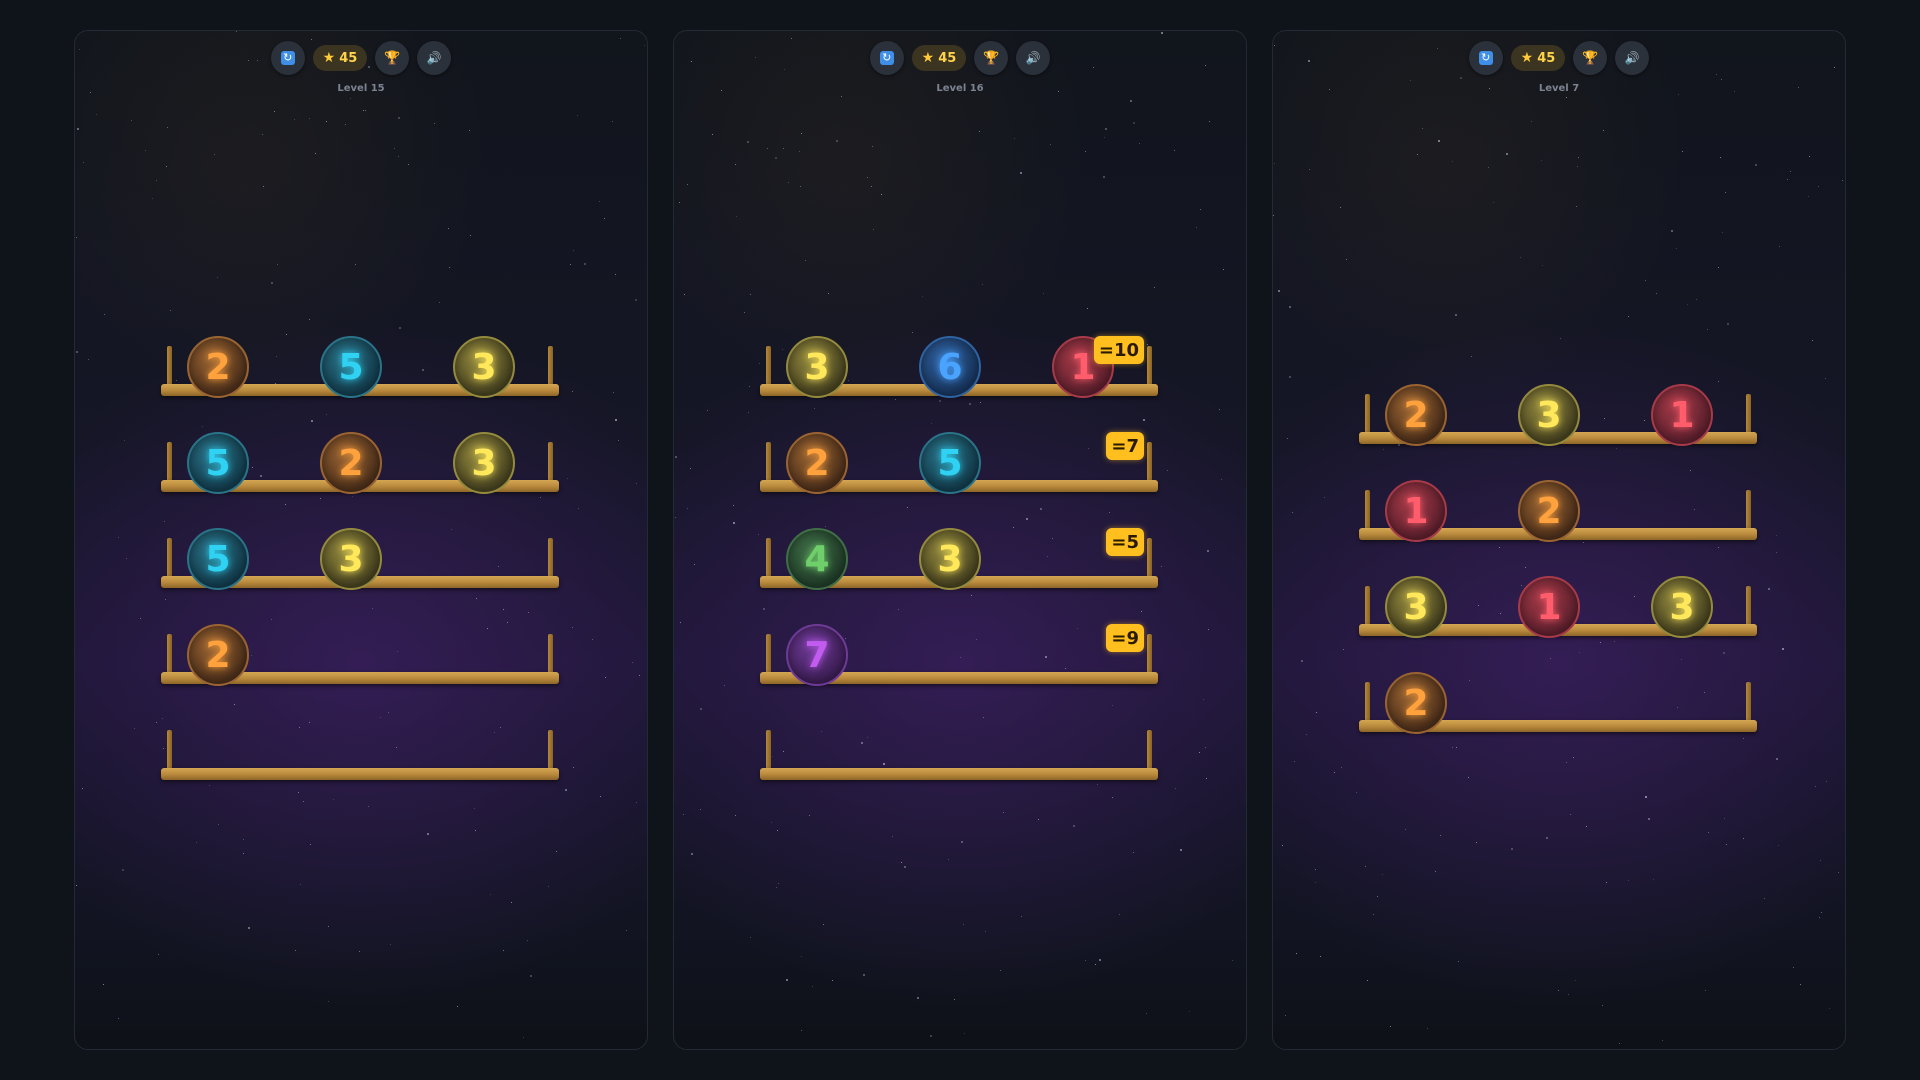 The height and width of the screenshot is (1080, 1920). I want to click on shelf: 4 3 =5, so click(959, 559).